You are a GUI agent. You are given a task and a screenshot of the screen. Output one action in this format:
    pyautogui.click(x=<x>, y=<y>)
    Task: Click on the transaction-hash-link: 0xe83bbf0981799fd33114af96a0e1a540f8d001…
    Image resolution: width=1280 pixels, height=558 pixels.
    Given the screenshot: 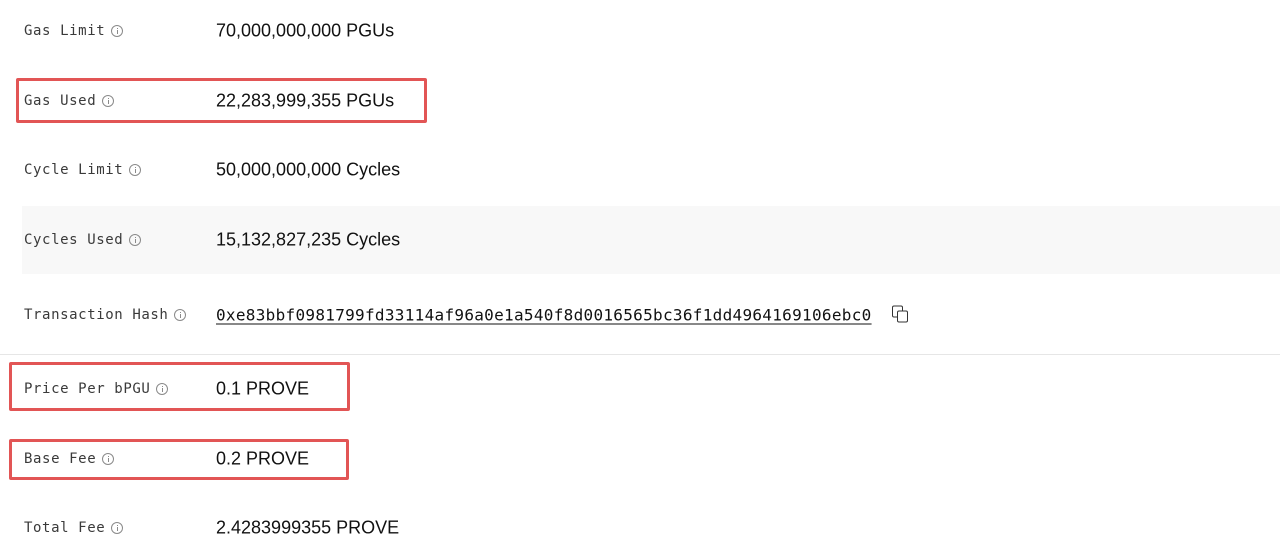 What is the action you would take?
    pyautogui.click(x=544, y=315)
    